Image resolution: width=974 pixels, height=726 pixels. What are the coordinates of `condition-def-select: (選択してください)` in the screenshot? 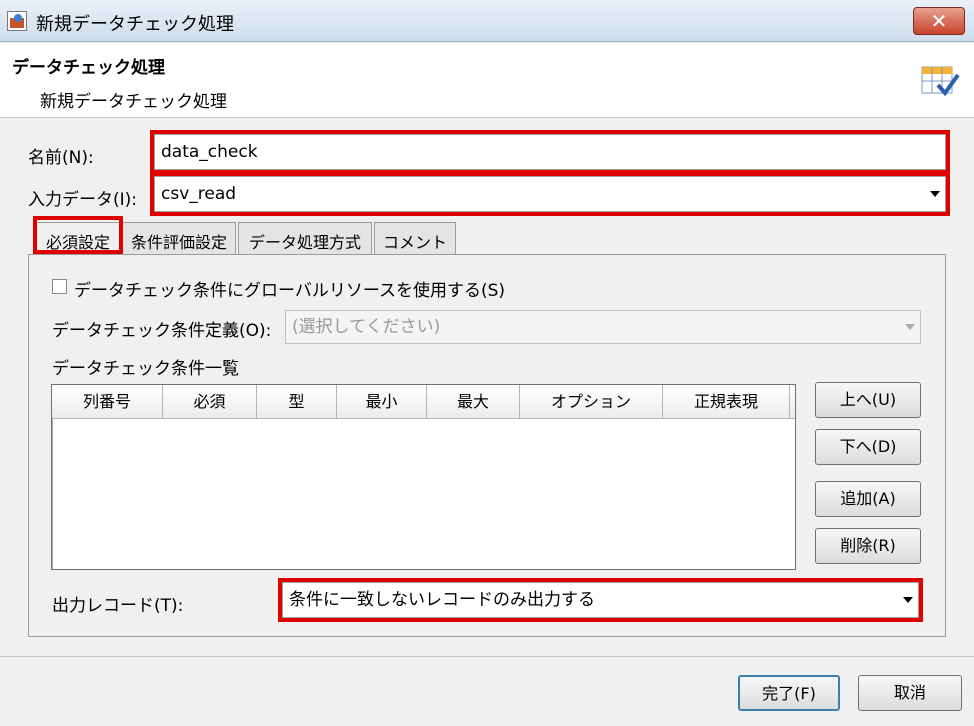 It's located at (603, 327).